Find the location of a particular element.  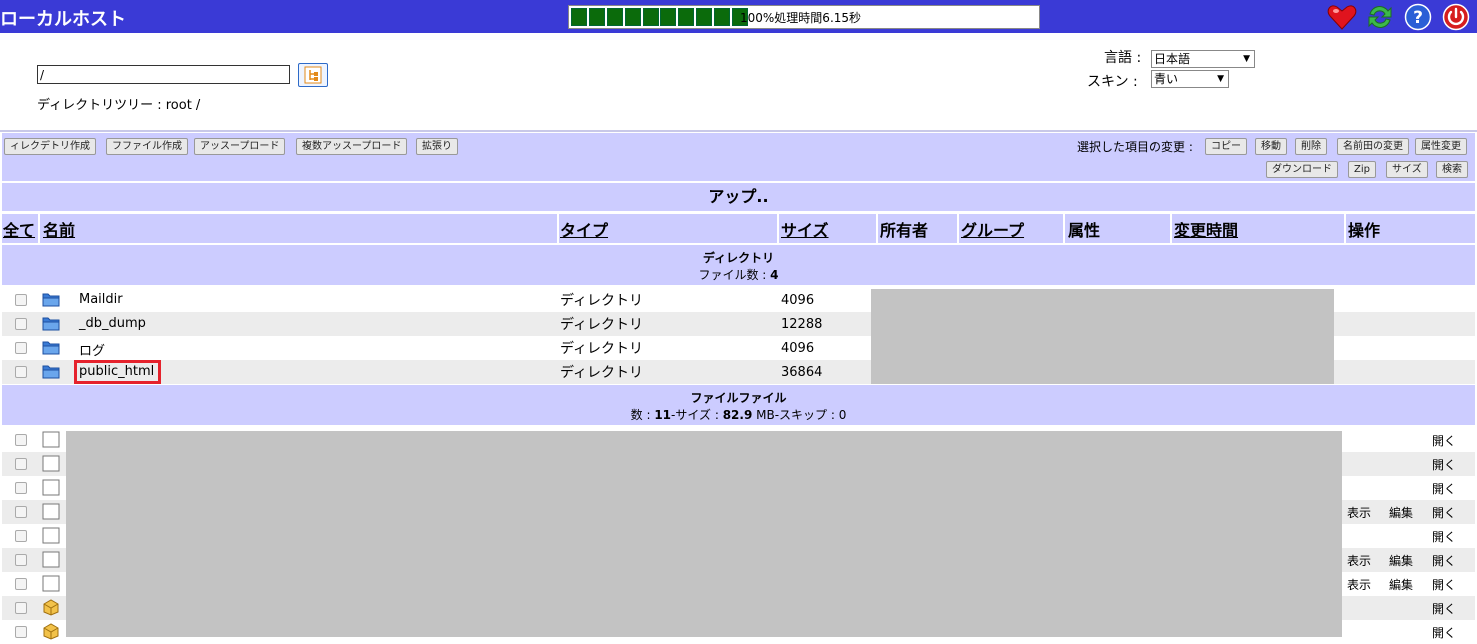

selected-items-label: 選択した項目の変更 : is located at coordinates (1135, 147).